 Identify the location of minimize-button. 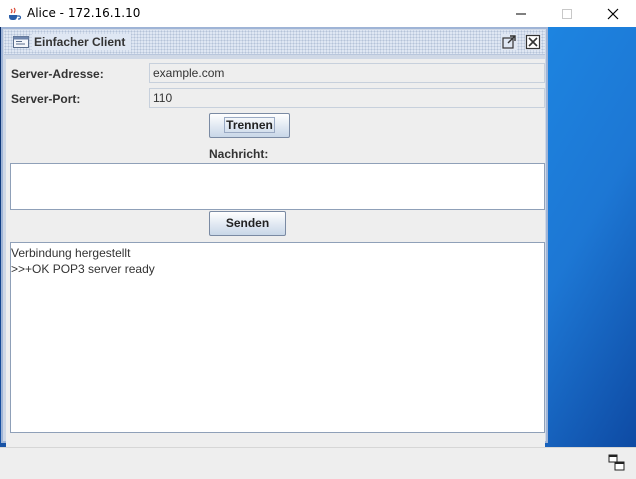
(521, 13).